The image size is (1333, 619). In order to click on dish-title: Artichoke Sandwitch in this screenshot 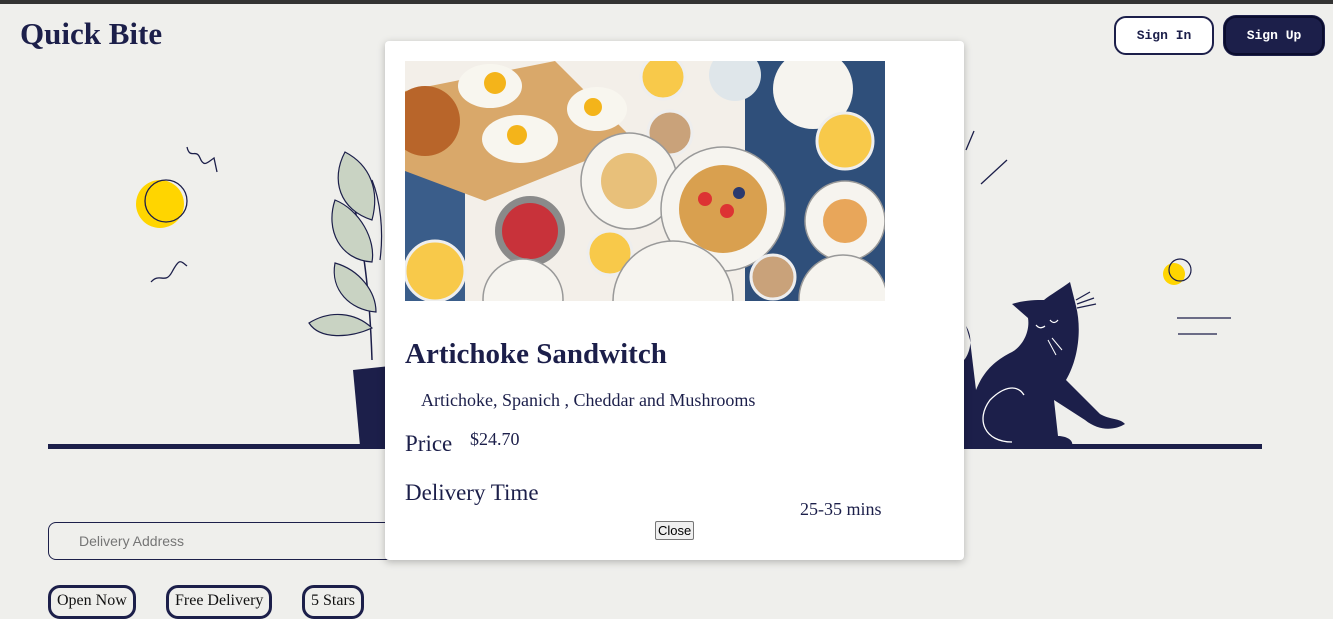, I will do `click(536, 354)`.